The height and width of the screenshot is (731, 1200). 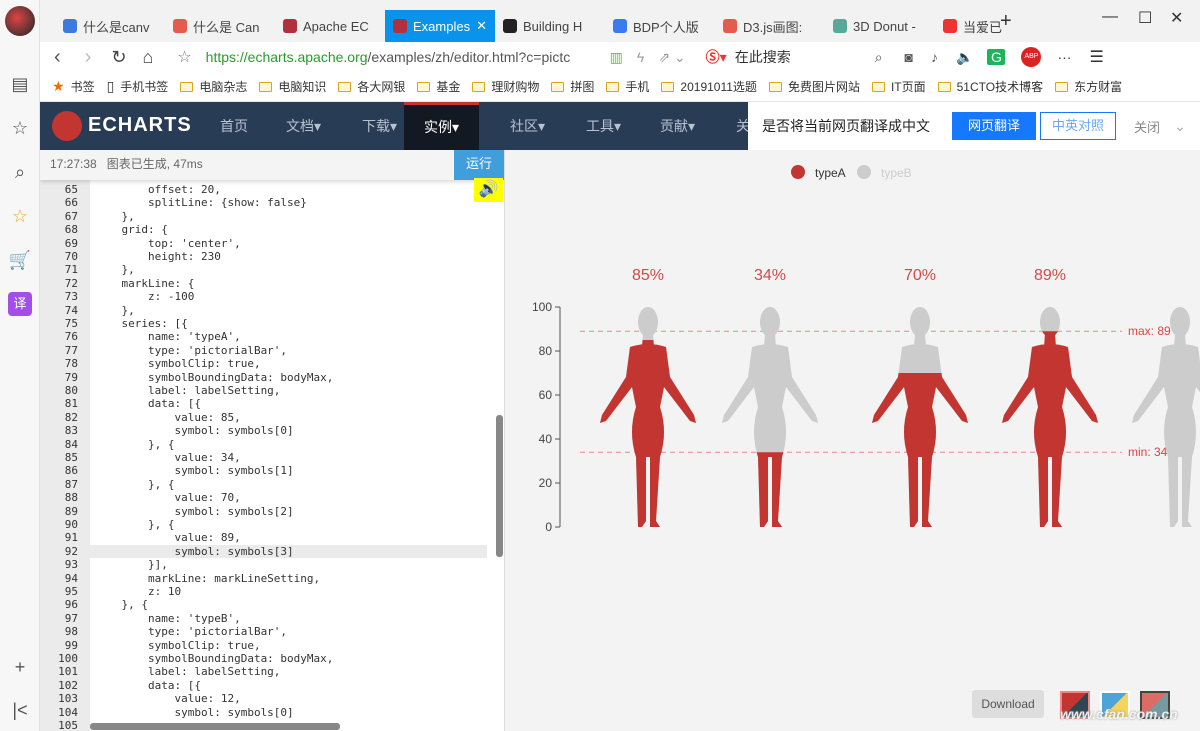 What do you see at coordinates (898, 86) in the screenshot?
I see `bookmark-item: IT页面` at bounding box center [898, 86].